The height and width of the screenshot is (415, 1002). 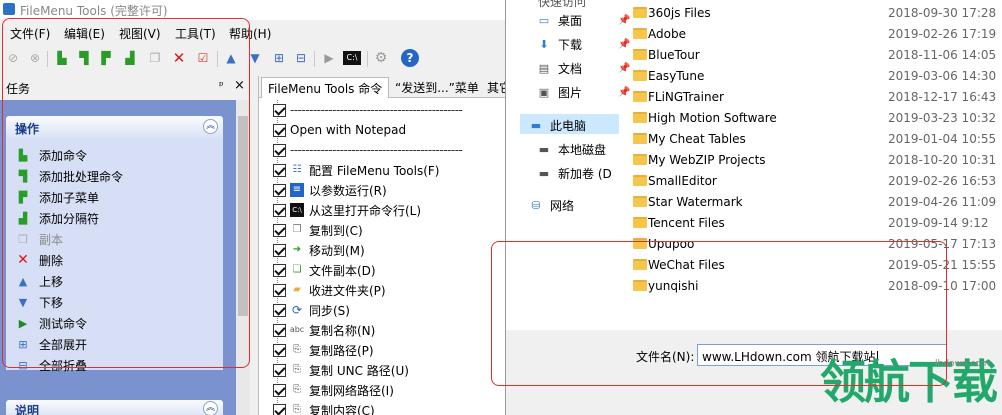 I want to click on add-submenu-icon: ▛, so click(x=106, y=58).